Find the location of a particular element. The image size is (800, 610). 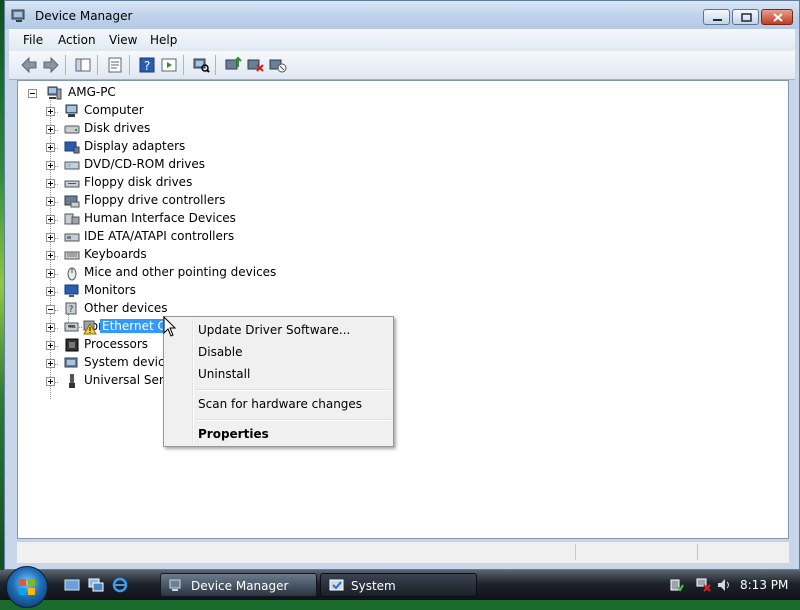

system-devices-icon is located at coordinates (71, 362).